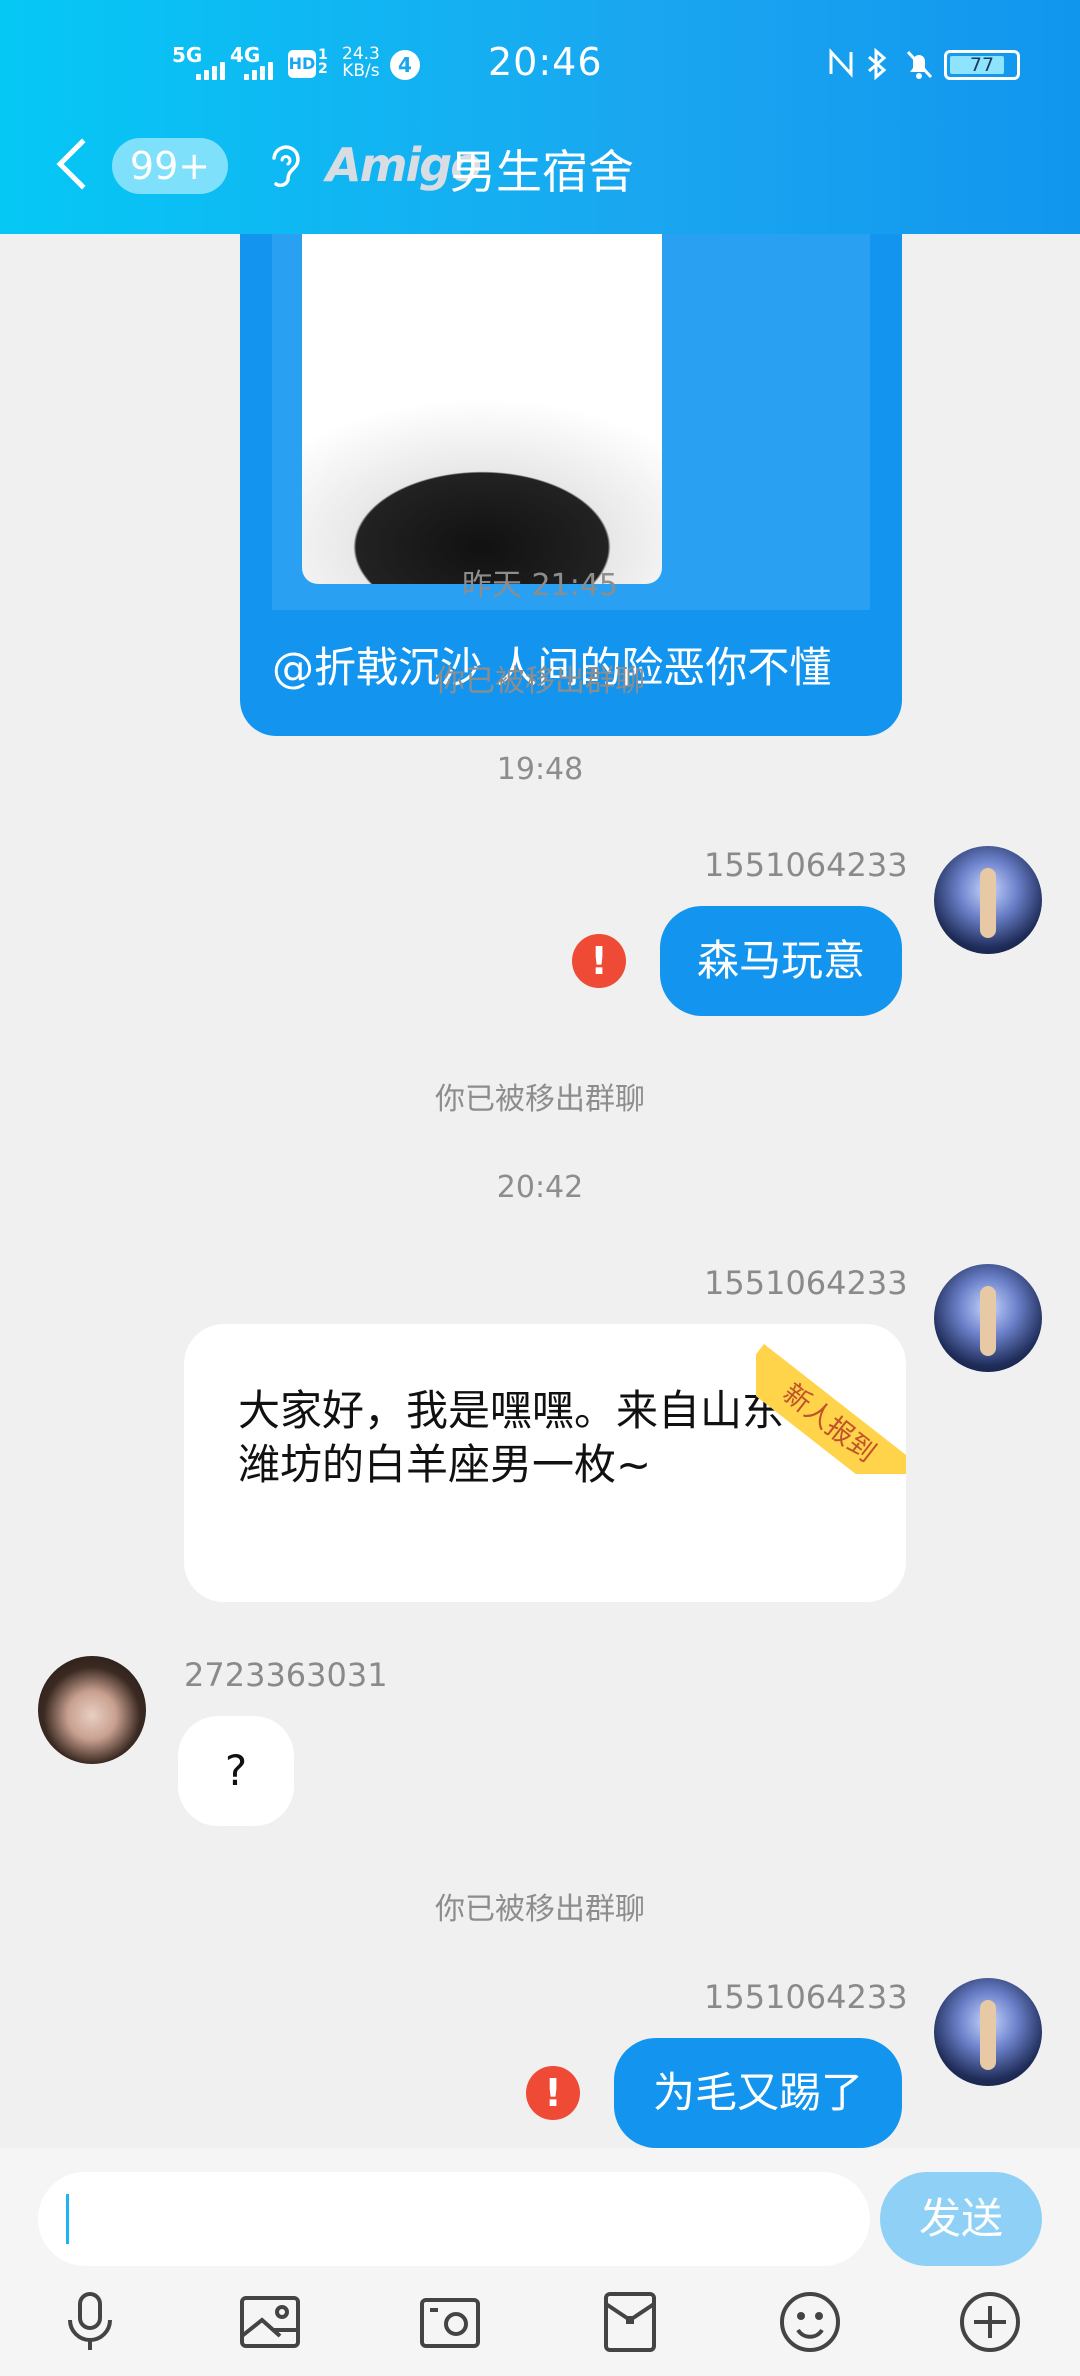 The height and width of the screenshot is (2376, 1080). Describe the element at coordinates (841, 67) in the screenshot. I see `nfc-icon` at that location.